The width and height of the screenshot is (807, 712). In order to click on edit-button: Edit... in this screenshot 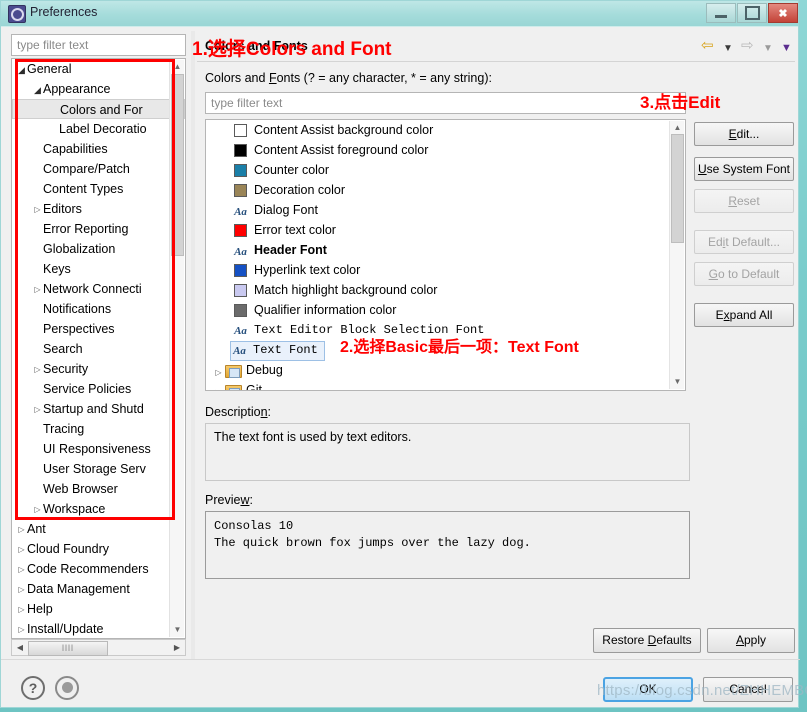, I will do `click(744, 134)`.